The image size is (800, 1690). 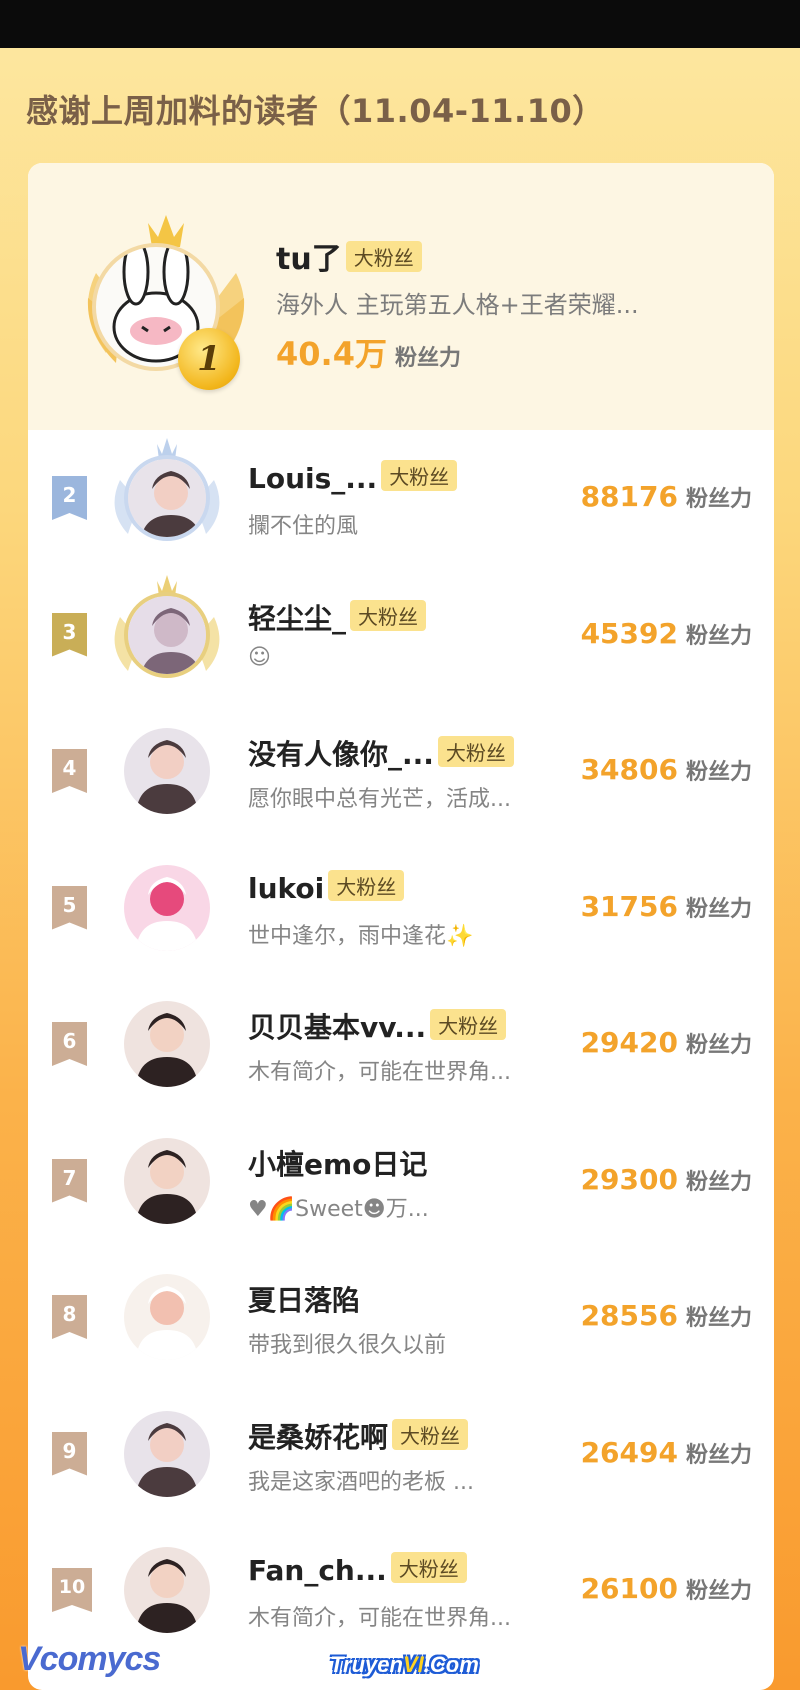 I want to click on user-name: tu了, so click(x=309, y=259).